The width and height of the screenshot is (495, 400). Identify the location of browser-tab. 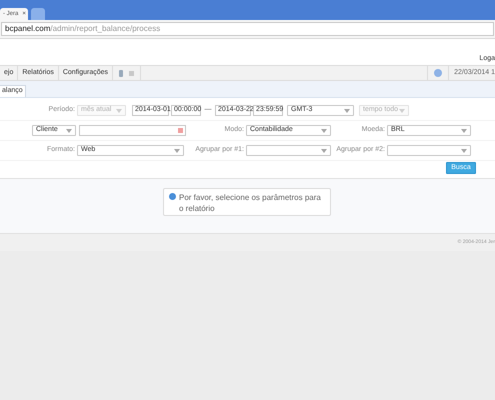
(38, 14).